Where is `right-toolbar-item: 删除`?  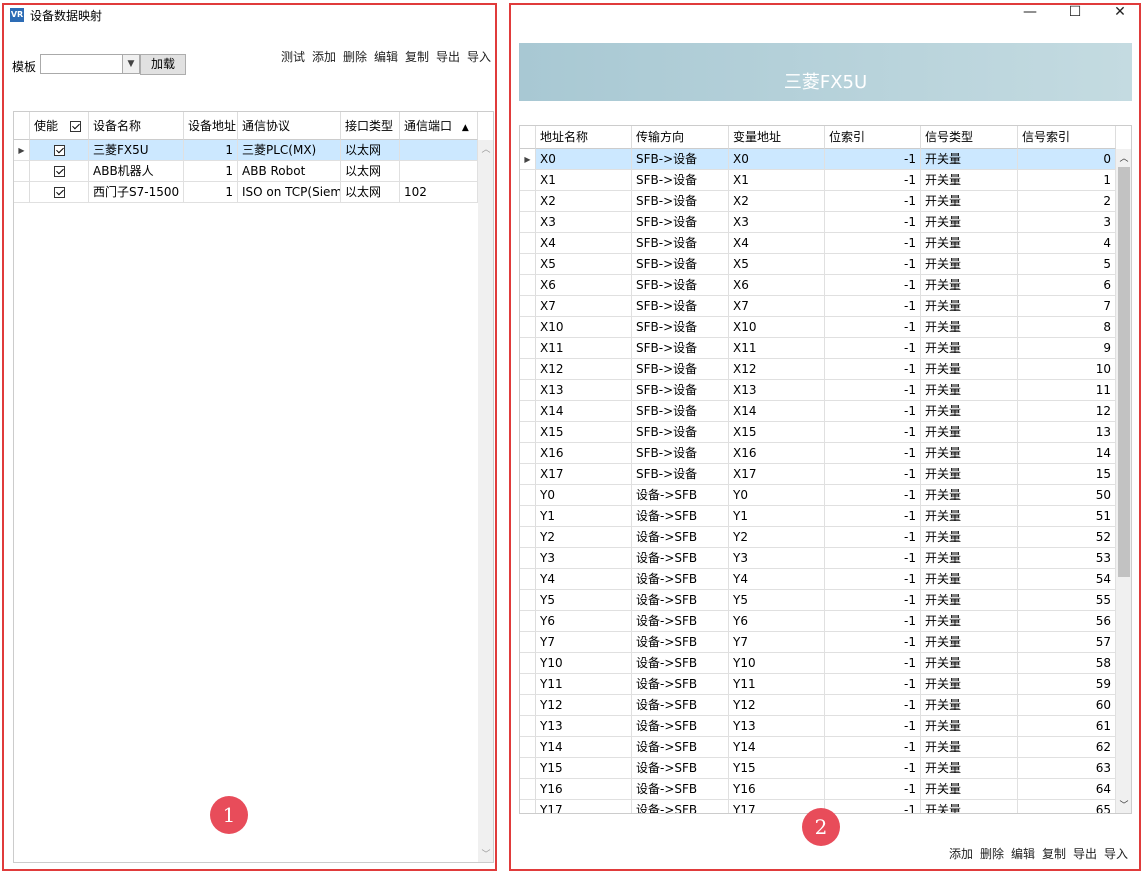
right-toolbar-item: 删除 is located at coordinates (992, 853).